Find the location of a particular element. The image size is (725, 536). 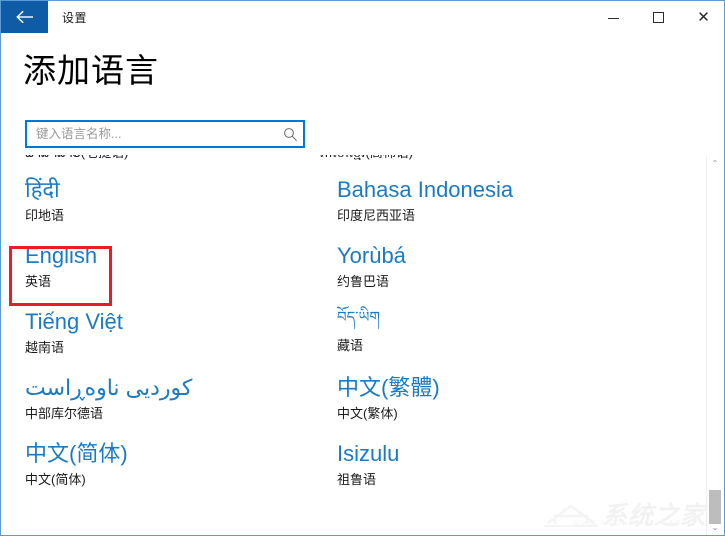

language-chinese-name: 中文(繁体) is located at coordinates (367, 413).